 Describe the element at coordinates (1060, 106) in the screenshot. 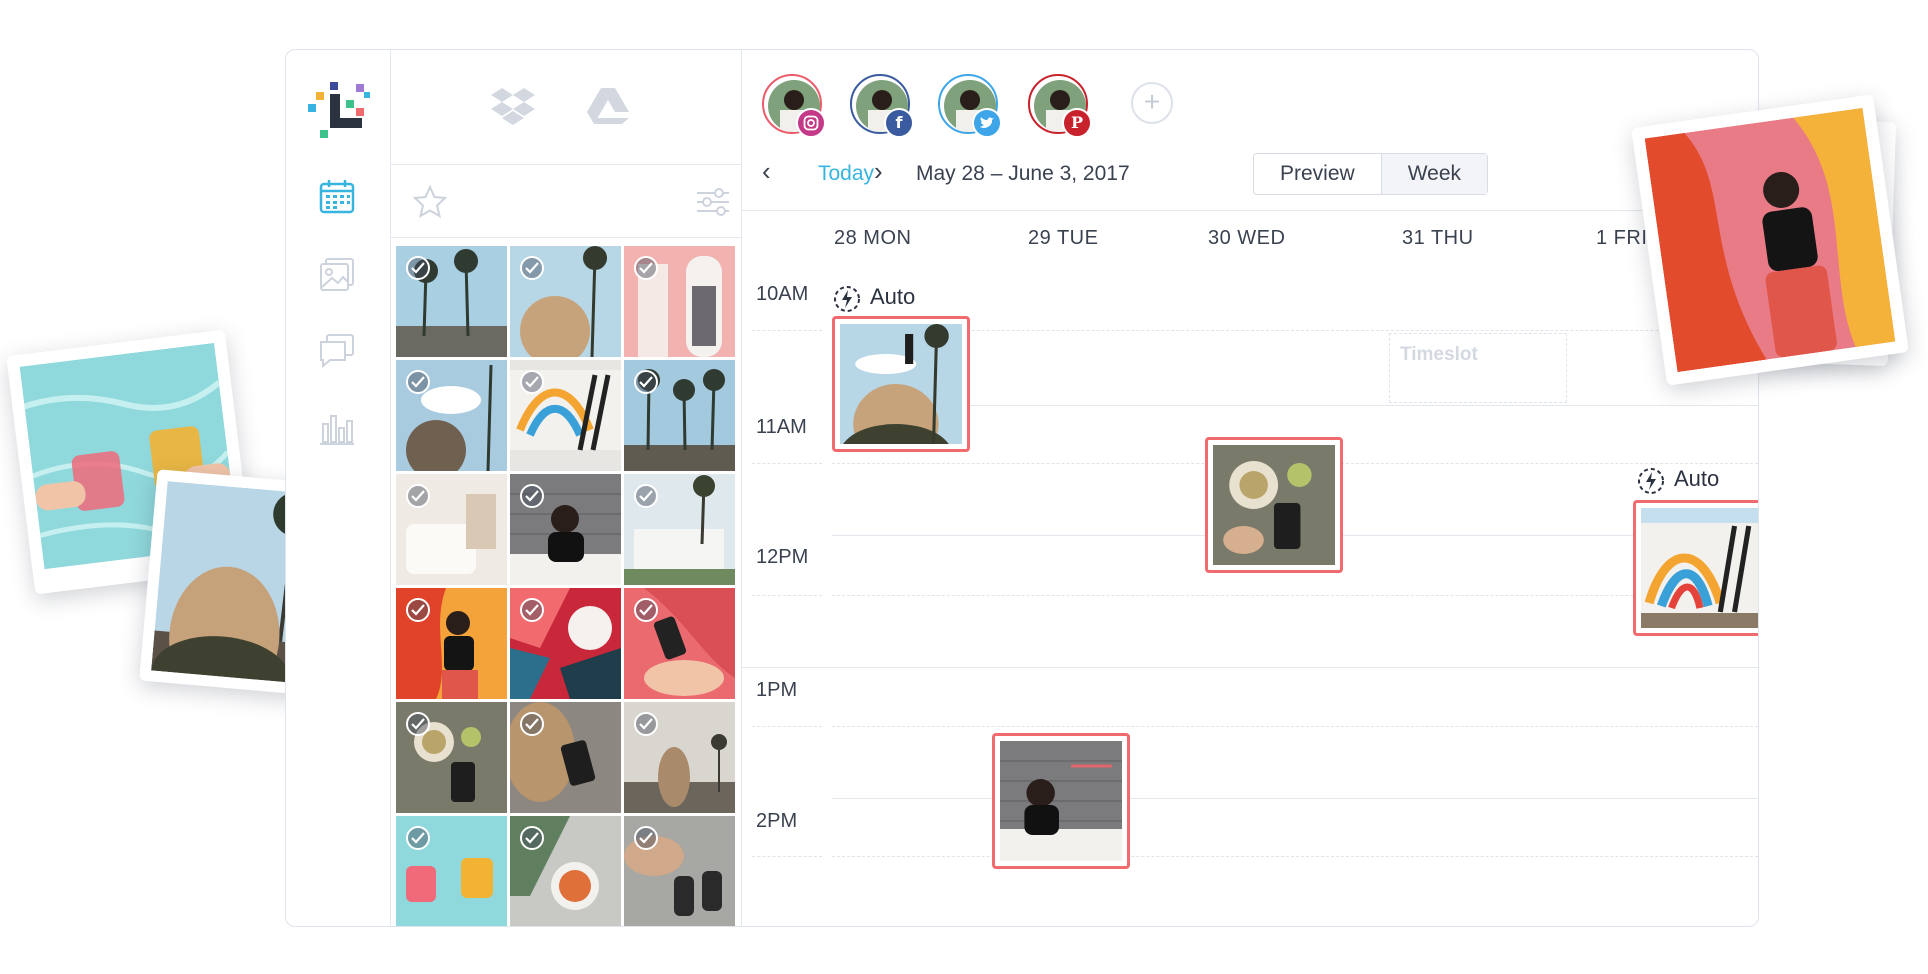

I see `account-avatar-pinterest: P` at that location.